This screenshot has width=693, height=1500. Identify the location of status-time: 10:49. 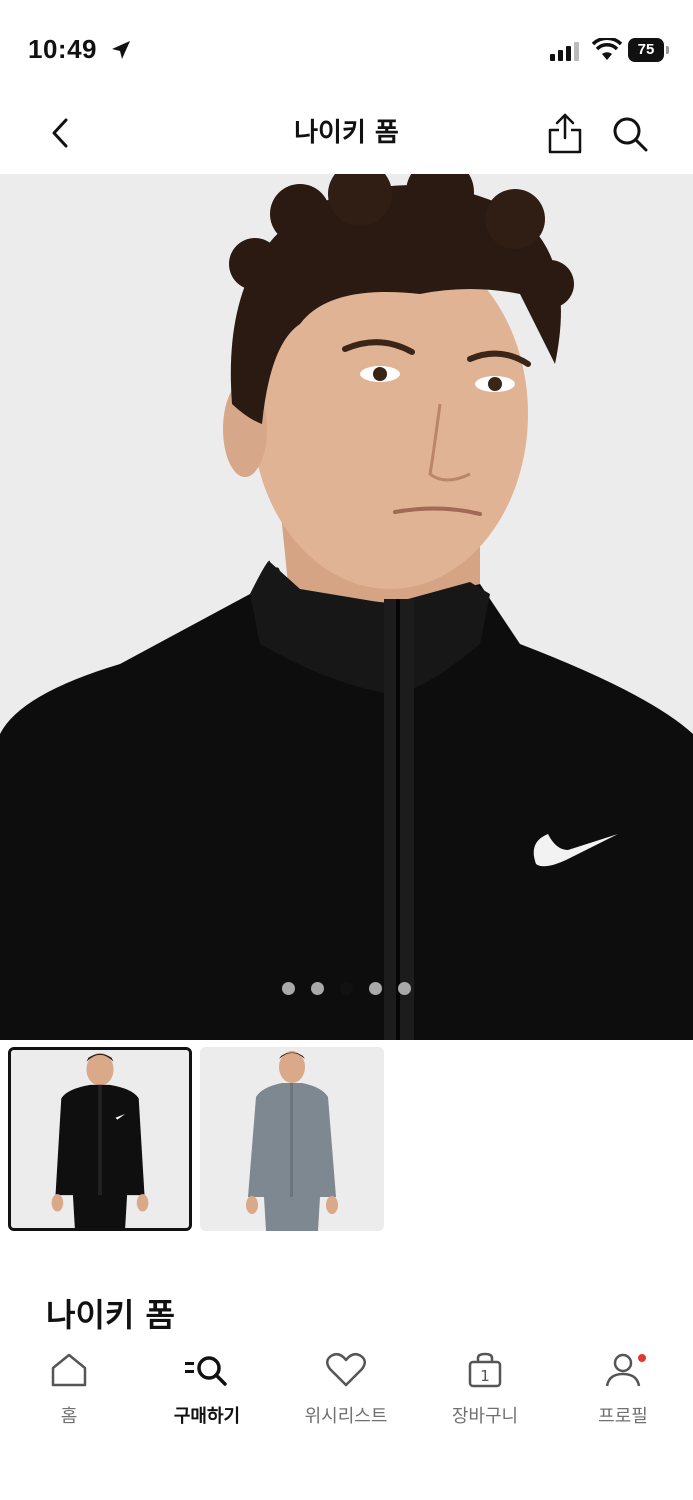
(62, 49).